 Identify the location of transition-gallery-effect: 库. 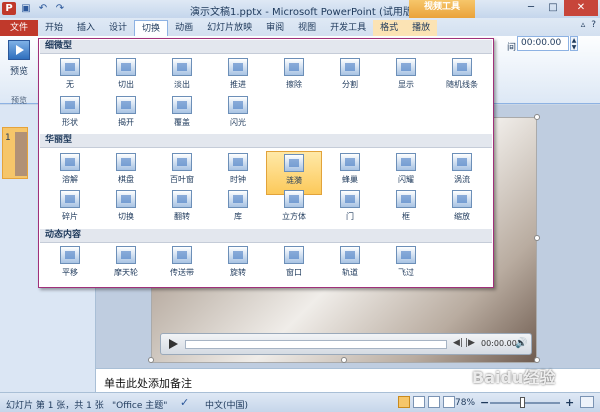
(238, 210).